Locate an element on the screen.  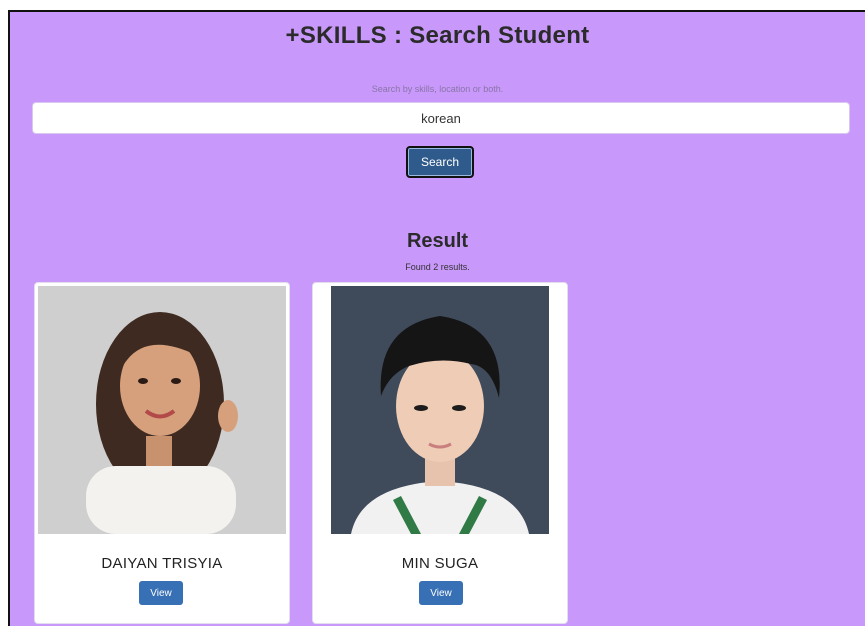
search-input is located at coordinates (441, 118).